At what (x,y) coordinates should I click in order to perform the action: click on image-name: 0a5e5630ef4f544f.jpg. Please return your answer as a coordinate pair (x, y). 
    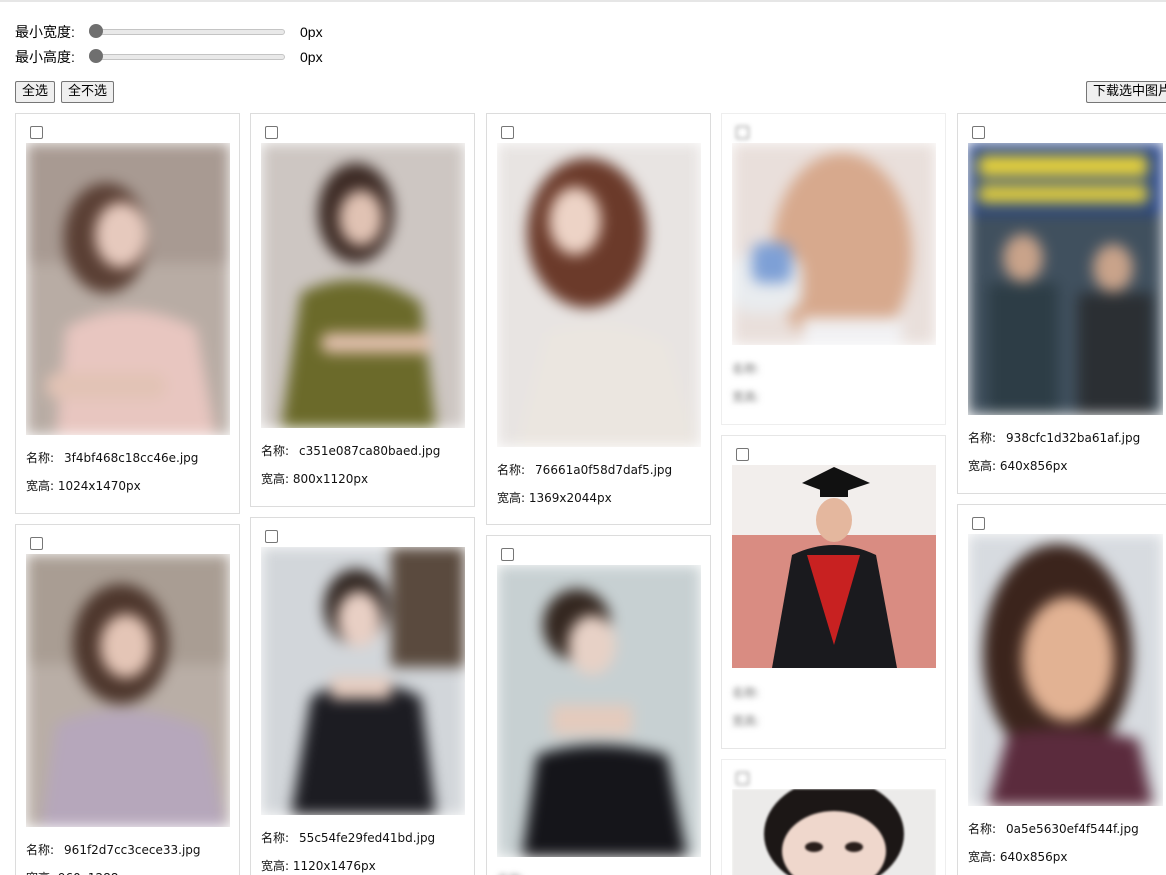
    Looking at the image, I should click on (1072, 829).